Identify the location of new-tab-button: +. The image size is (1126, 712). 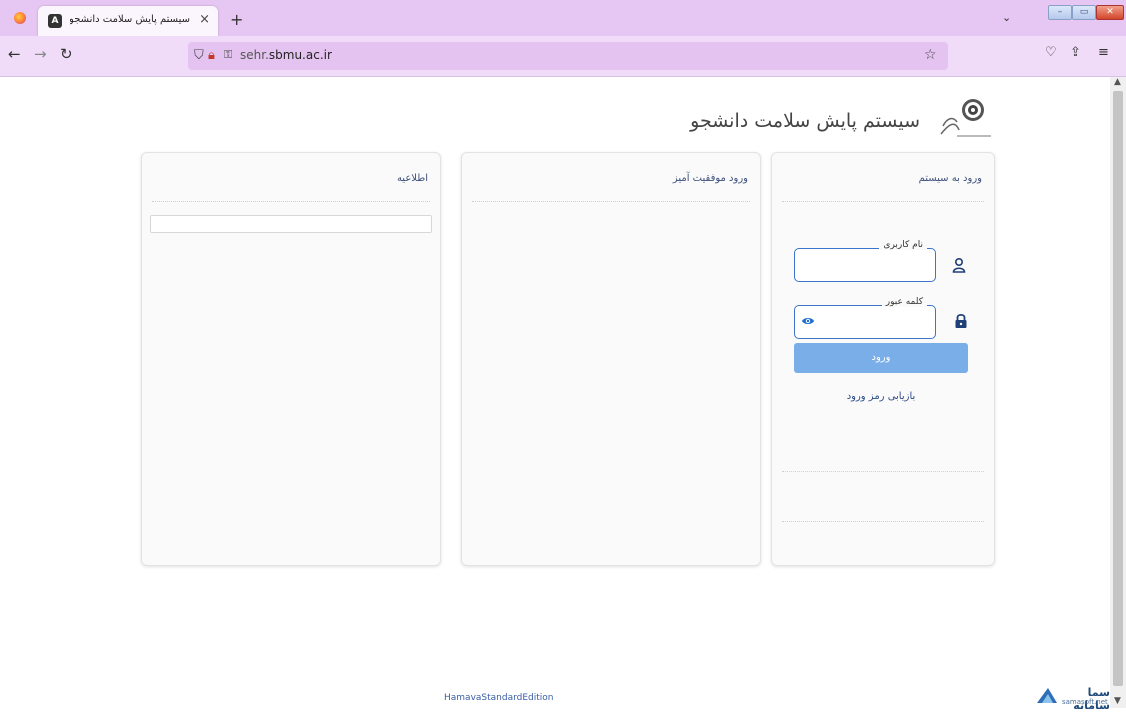
(236, 19).